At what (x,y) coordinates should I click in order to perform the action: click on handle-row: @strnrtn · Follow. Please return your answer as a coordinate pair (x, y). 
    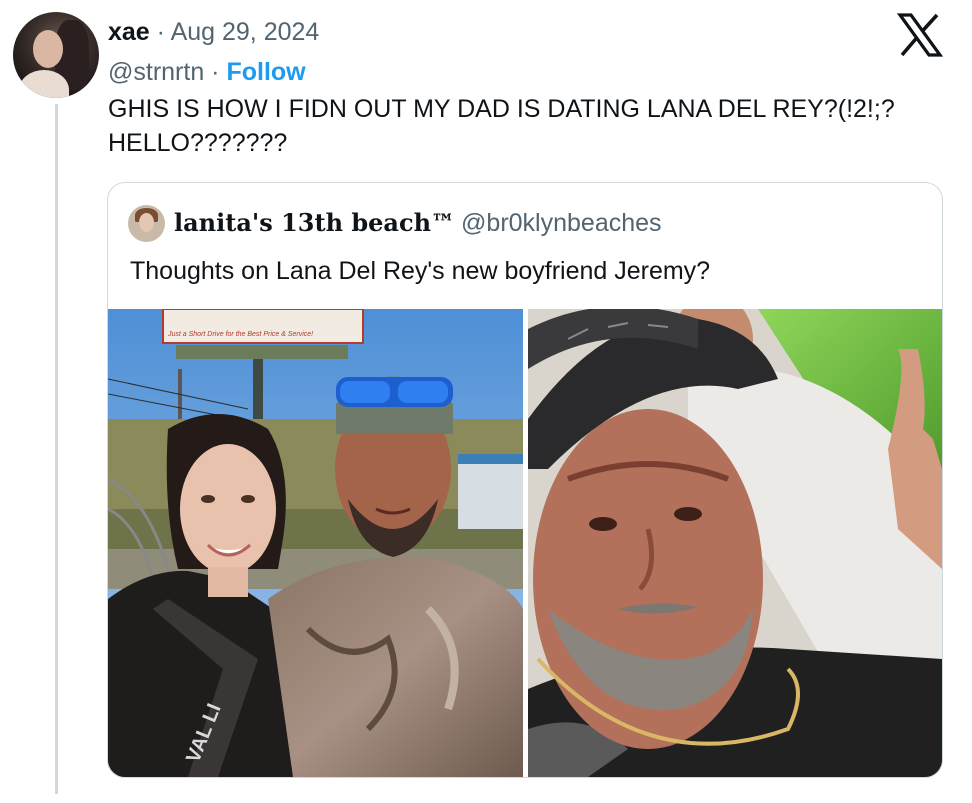
    Looking at the image, I should click on (207, 72).